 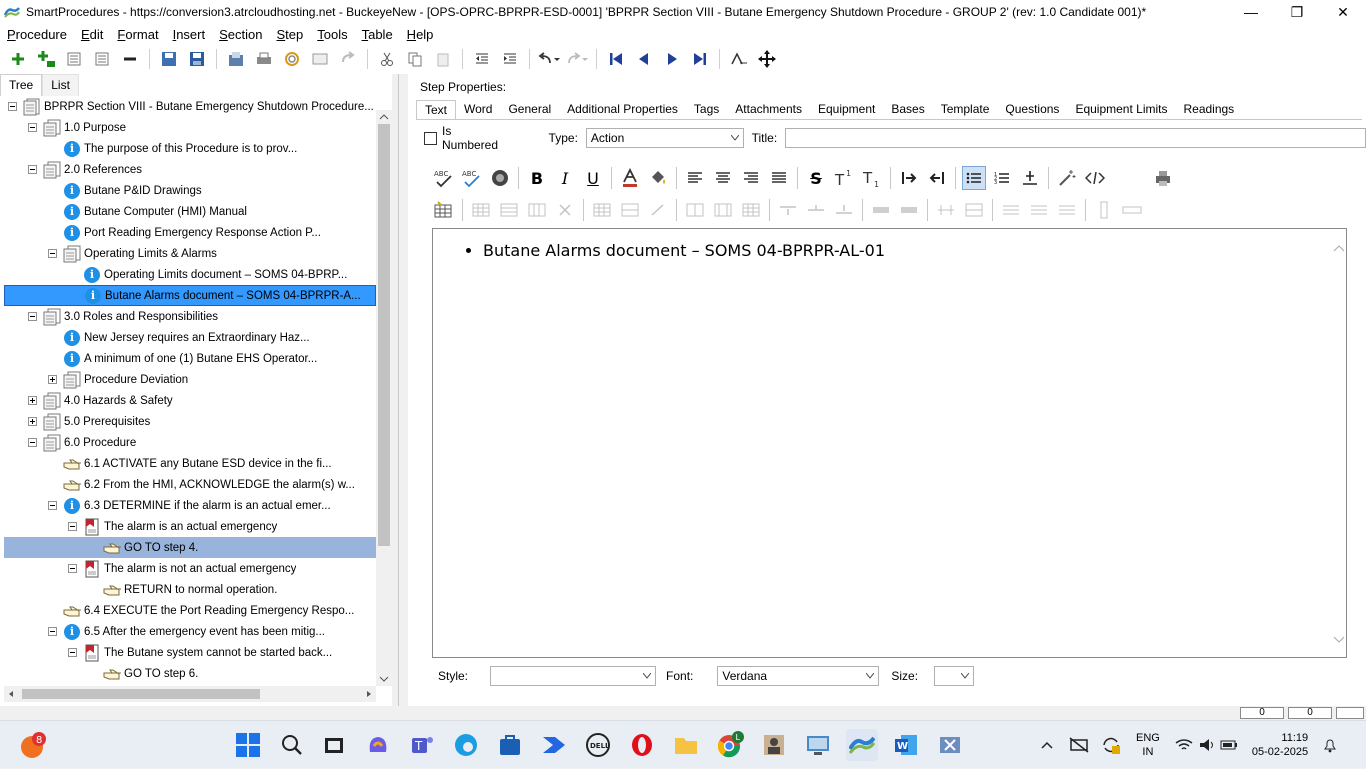 What do you see at coordinates (46, 59) in the screenshot?
I see `add-substep-button` at bounding box center [46, 59].